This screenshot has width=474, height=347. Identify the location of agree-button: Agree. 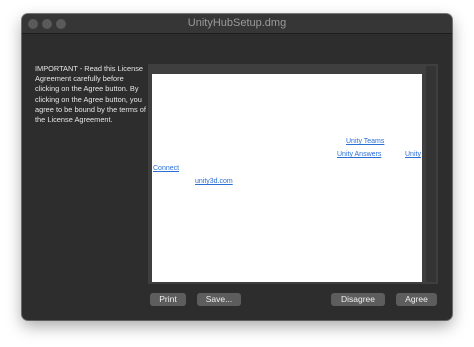
(416, 299).